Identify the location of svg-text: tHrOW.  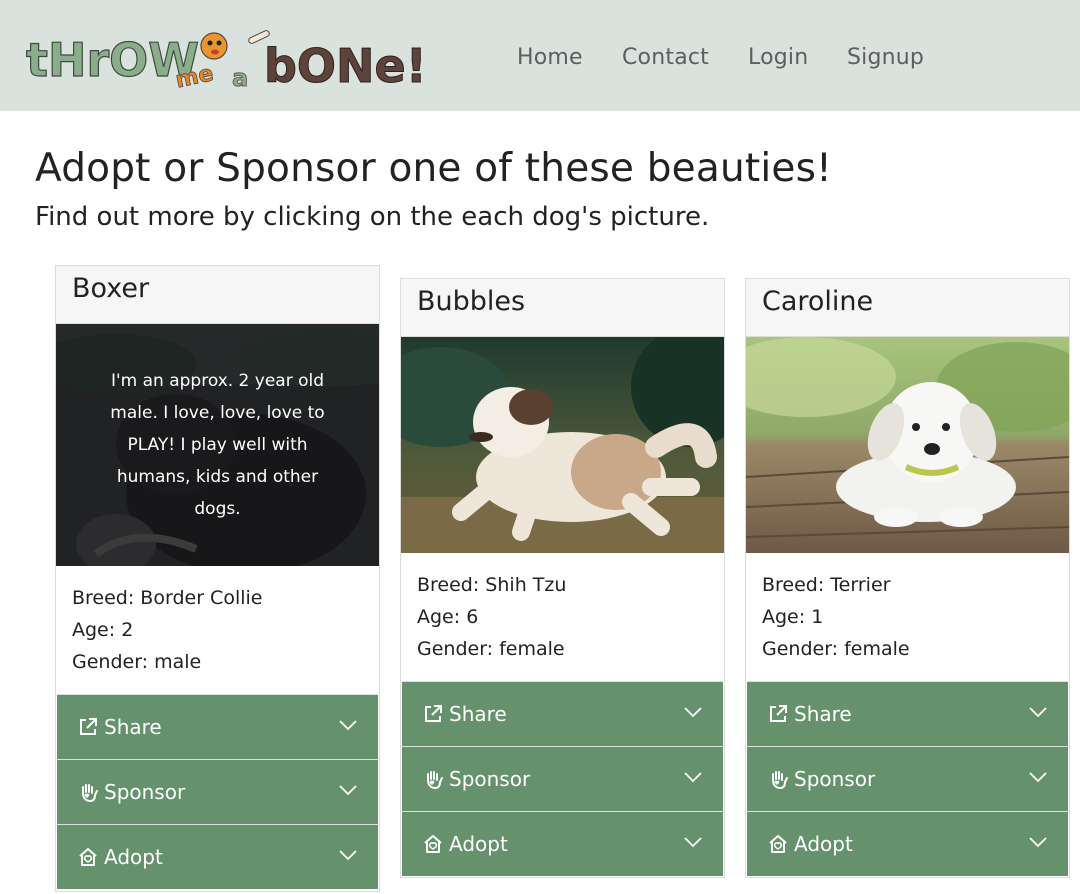
(112, 60).